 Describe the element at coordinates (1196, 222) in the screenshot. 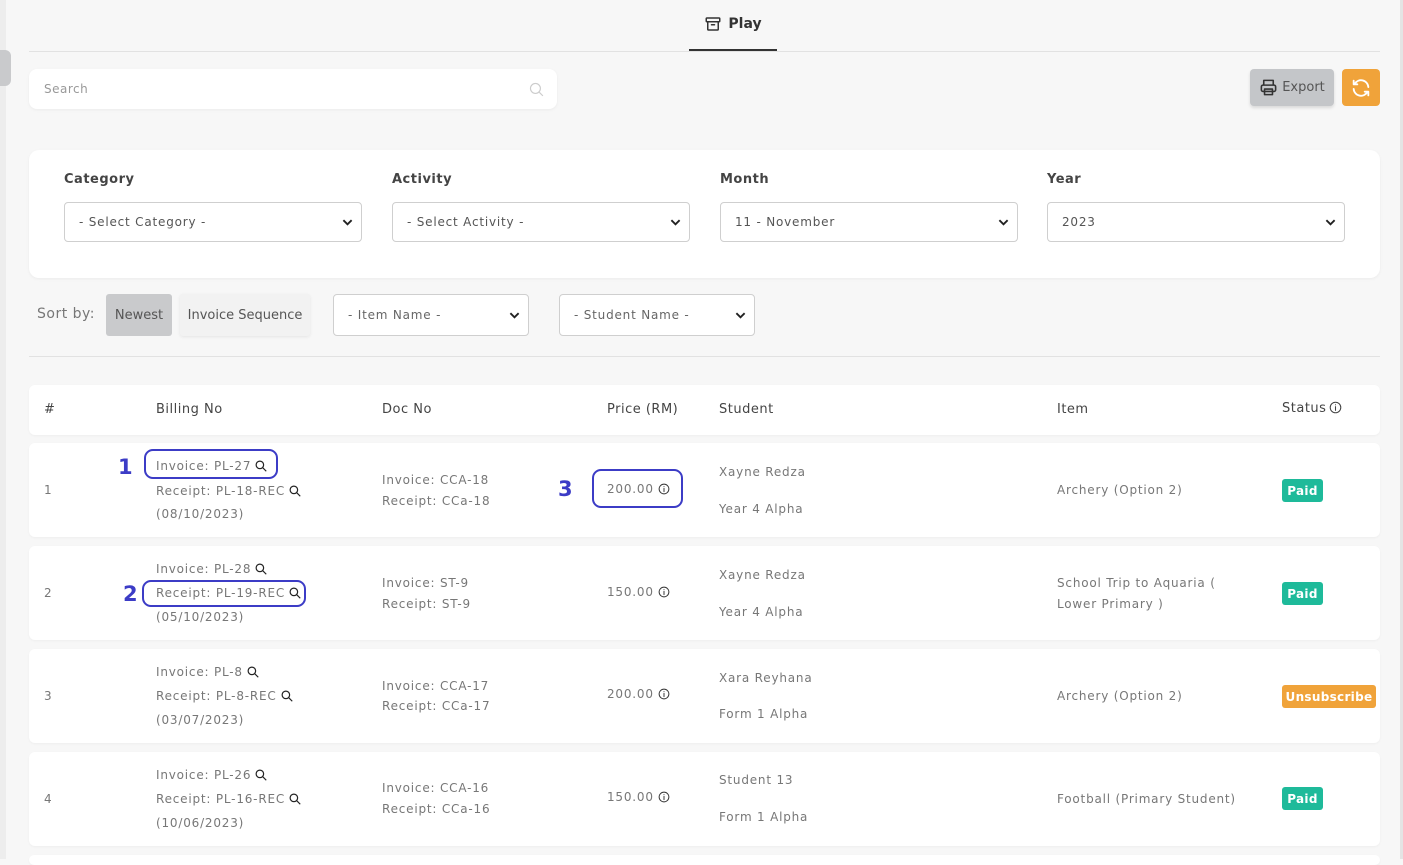

I see `year-select: 2023` at that location.